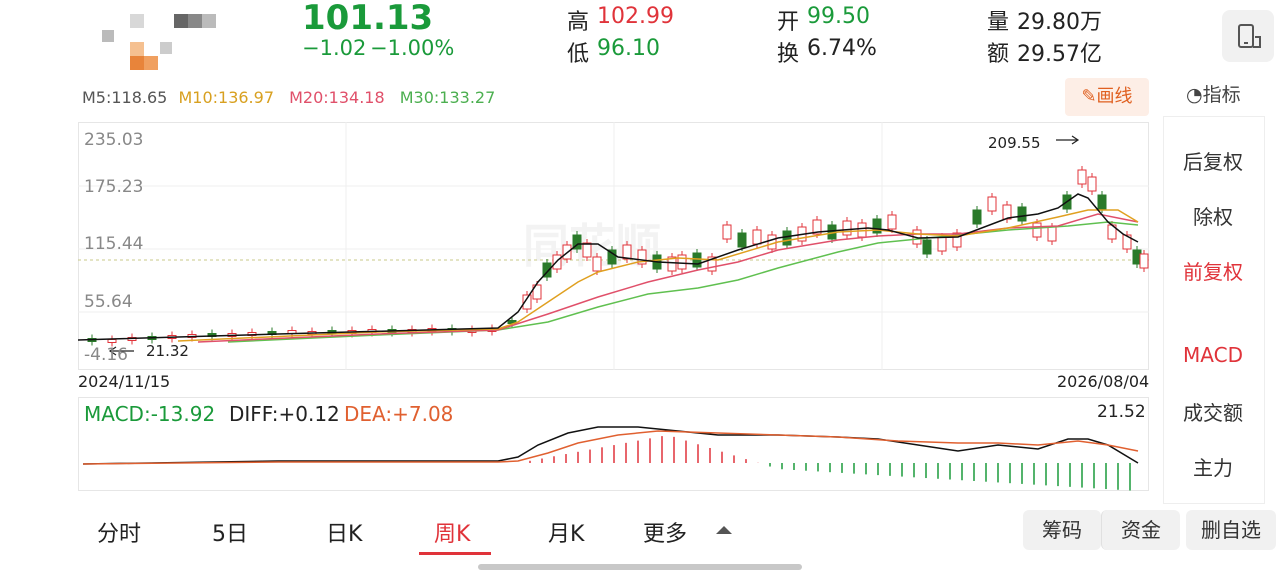 Image resolution: width=1280 pixels, height=582 pixels. I want to click on macd-value: MACD:-13.92, so click(150, 414).